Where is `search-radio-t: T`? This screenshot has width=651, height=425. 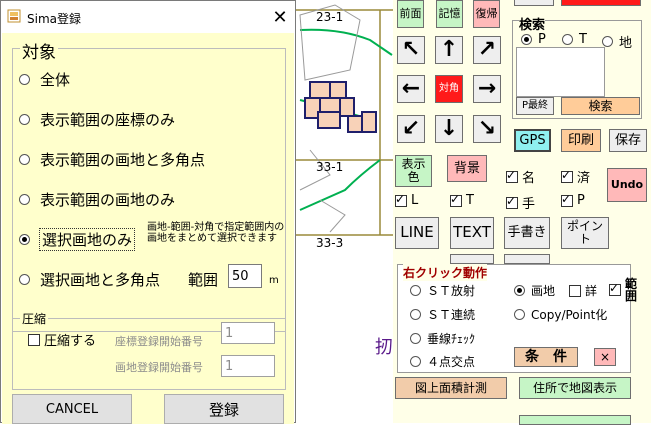 search-radio-t: T is located at coordinates (574, 39).